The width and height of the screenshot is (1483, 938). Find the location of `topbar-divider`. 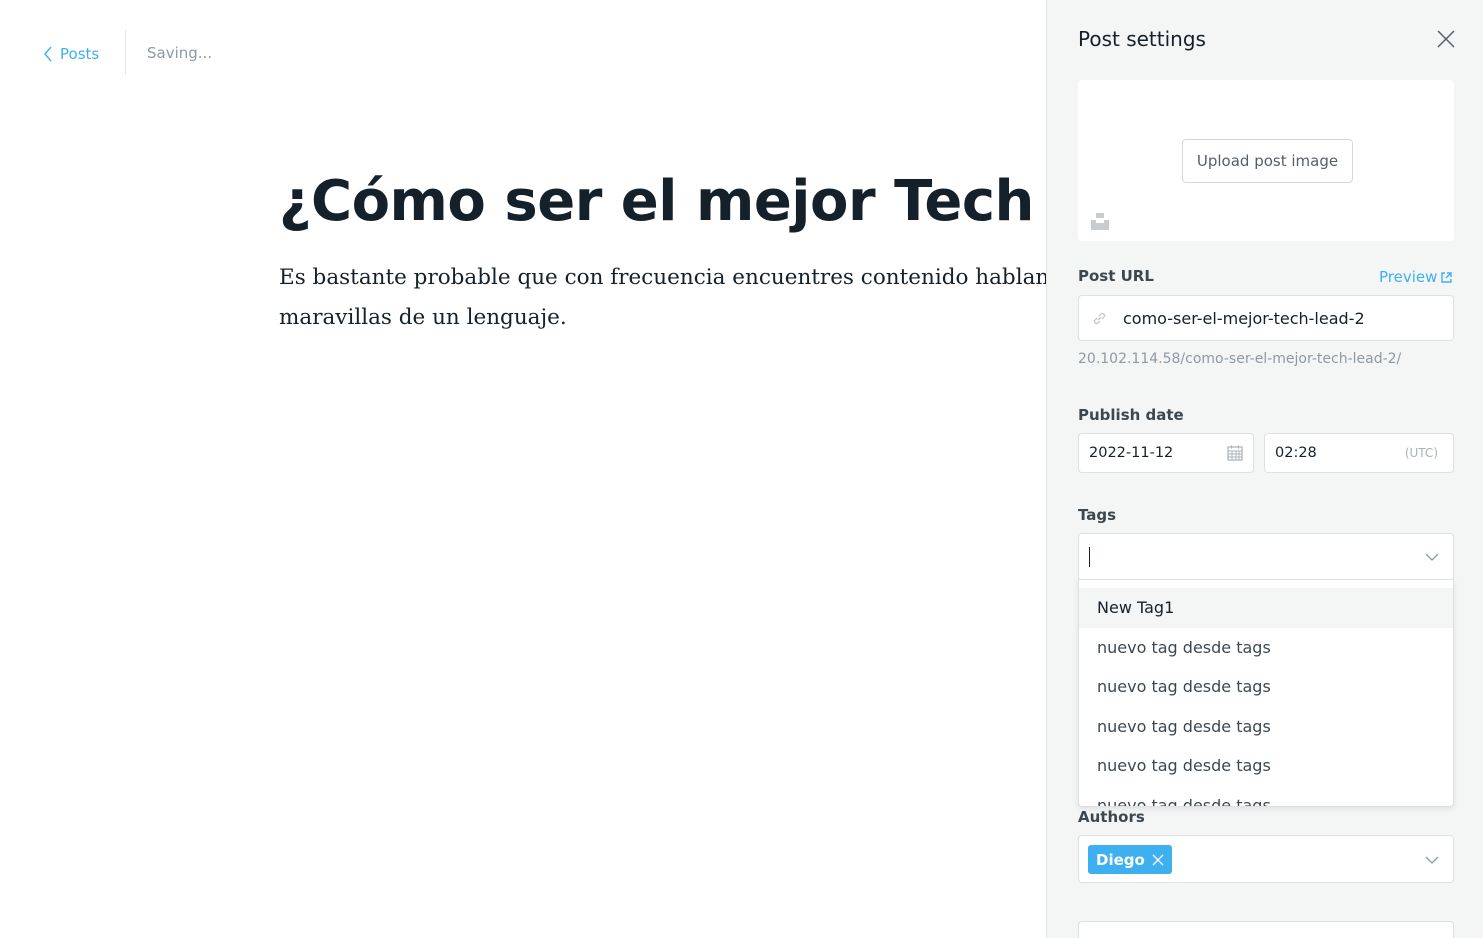

topbar-divider is located at coordinates (125, 52).